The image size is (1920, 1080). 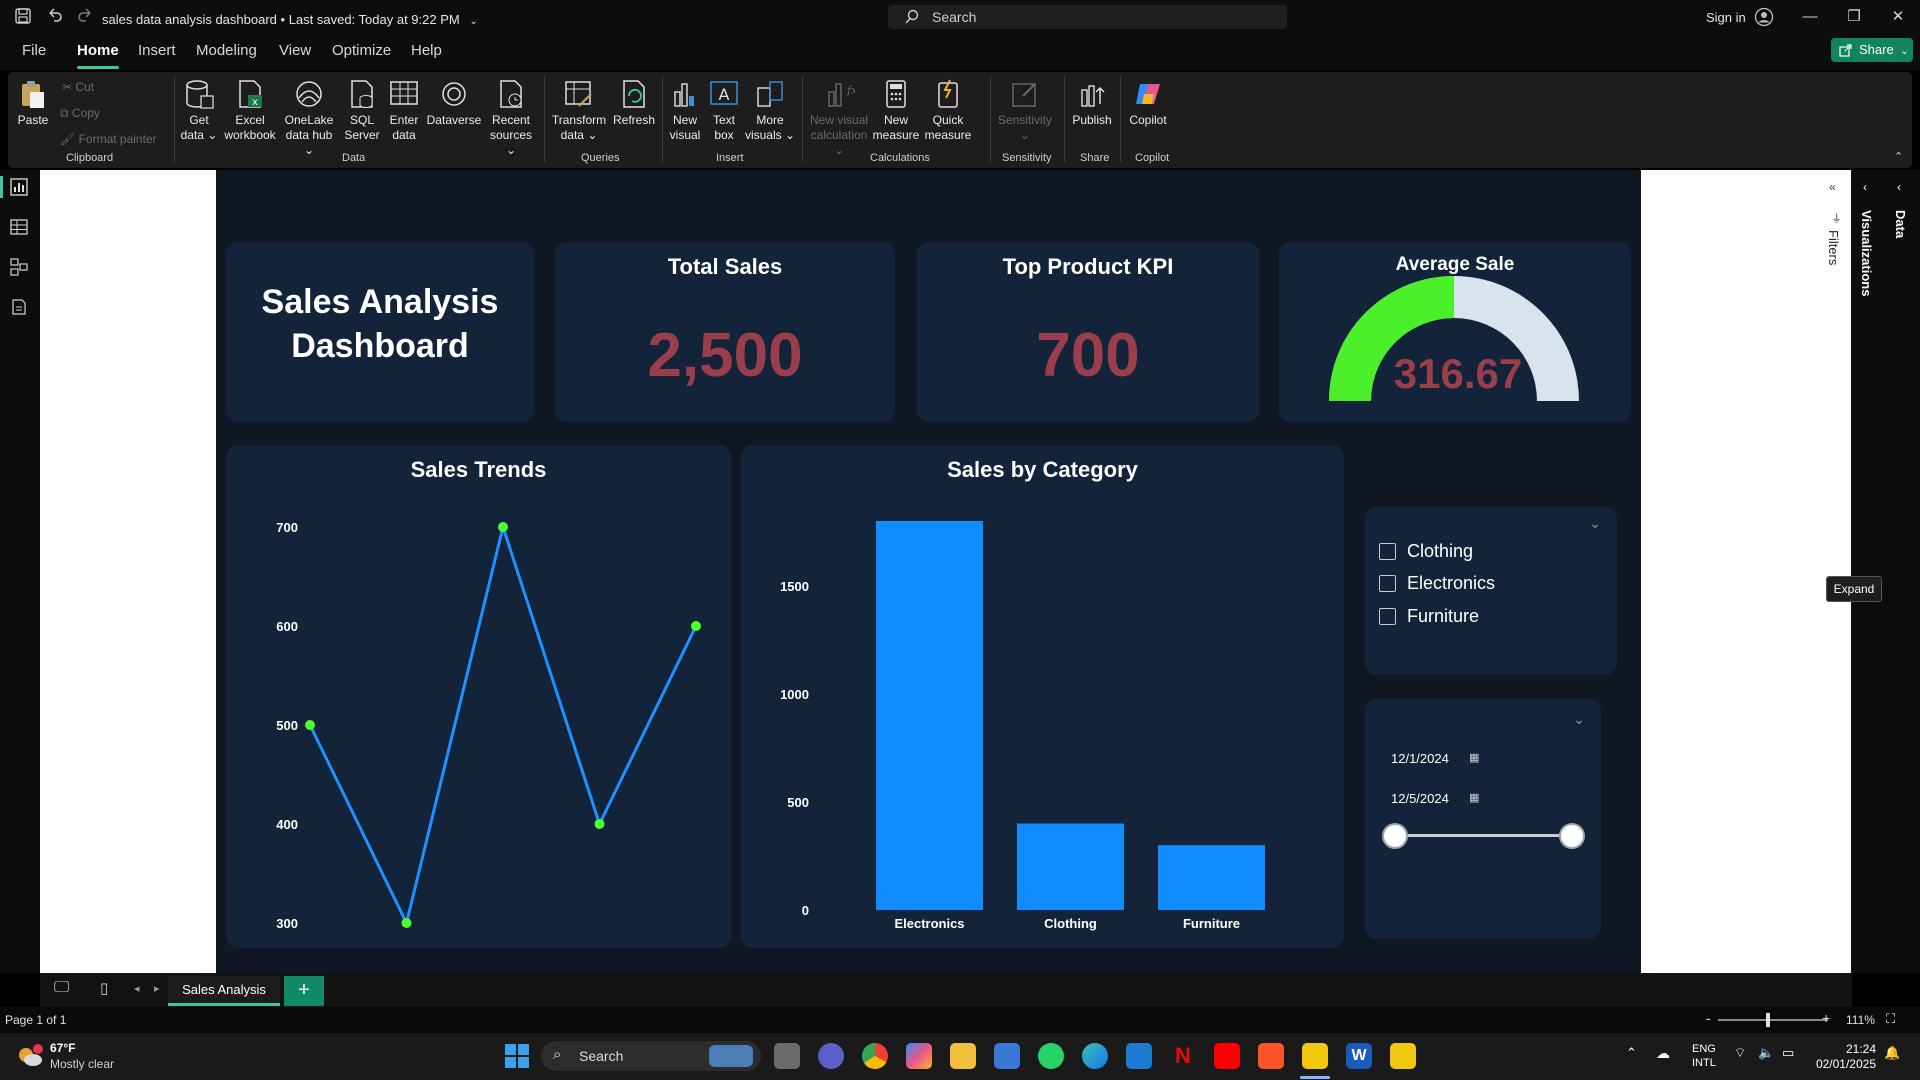 I want to click on volume-icon: 🔈, so click(x=1766, y=1053).